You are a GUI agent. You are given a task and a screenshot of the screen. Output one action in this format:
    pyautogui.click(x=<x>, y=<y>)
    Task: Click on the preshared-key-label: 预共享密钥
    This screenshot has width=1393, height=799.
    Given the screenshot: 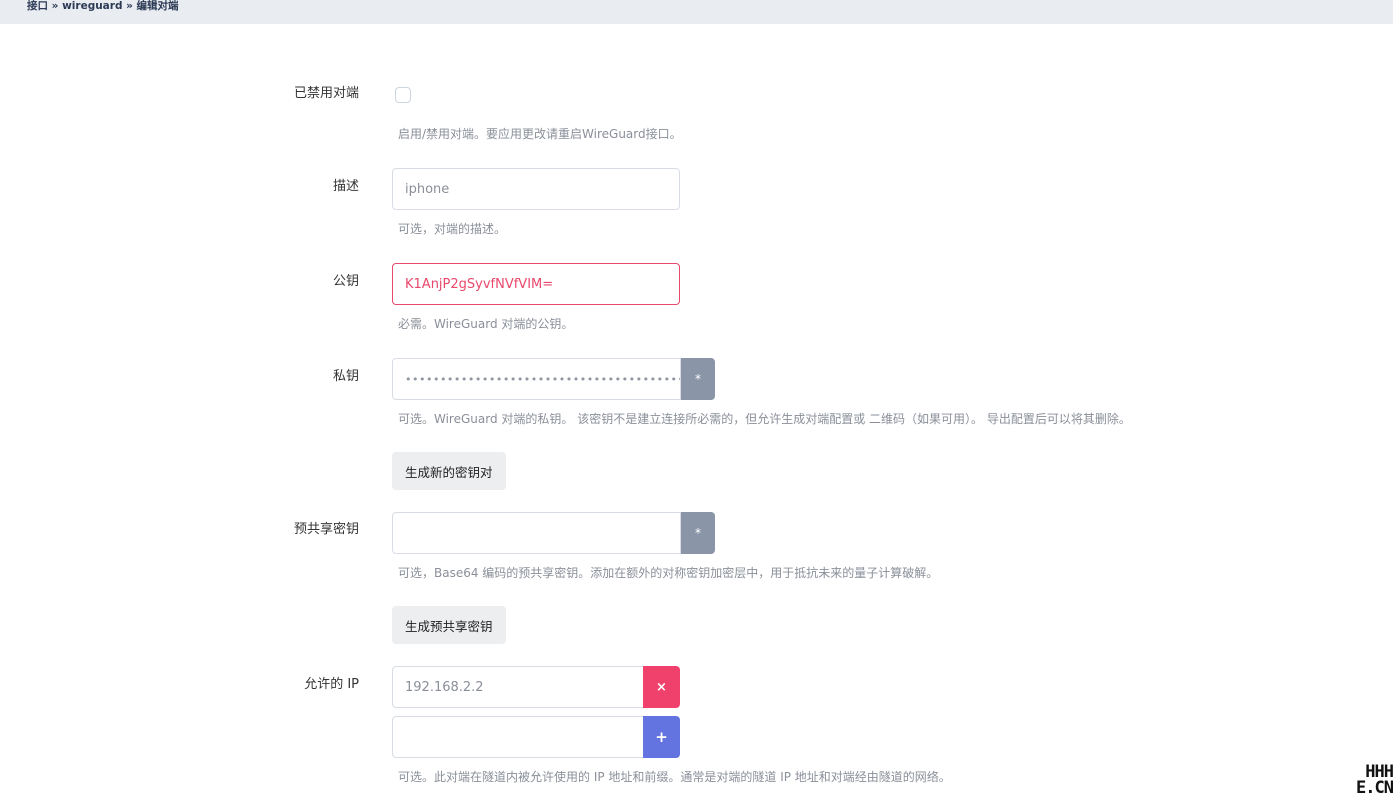 What is the action you would take?
    pyautogui.click(x=326, y=529)
    